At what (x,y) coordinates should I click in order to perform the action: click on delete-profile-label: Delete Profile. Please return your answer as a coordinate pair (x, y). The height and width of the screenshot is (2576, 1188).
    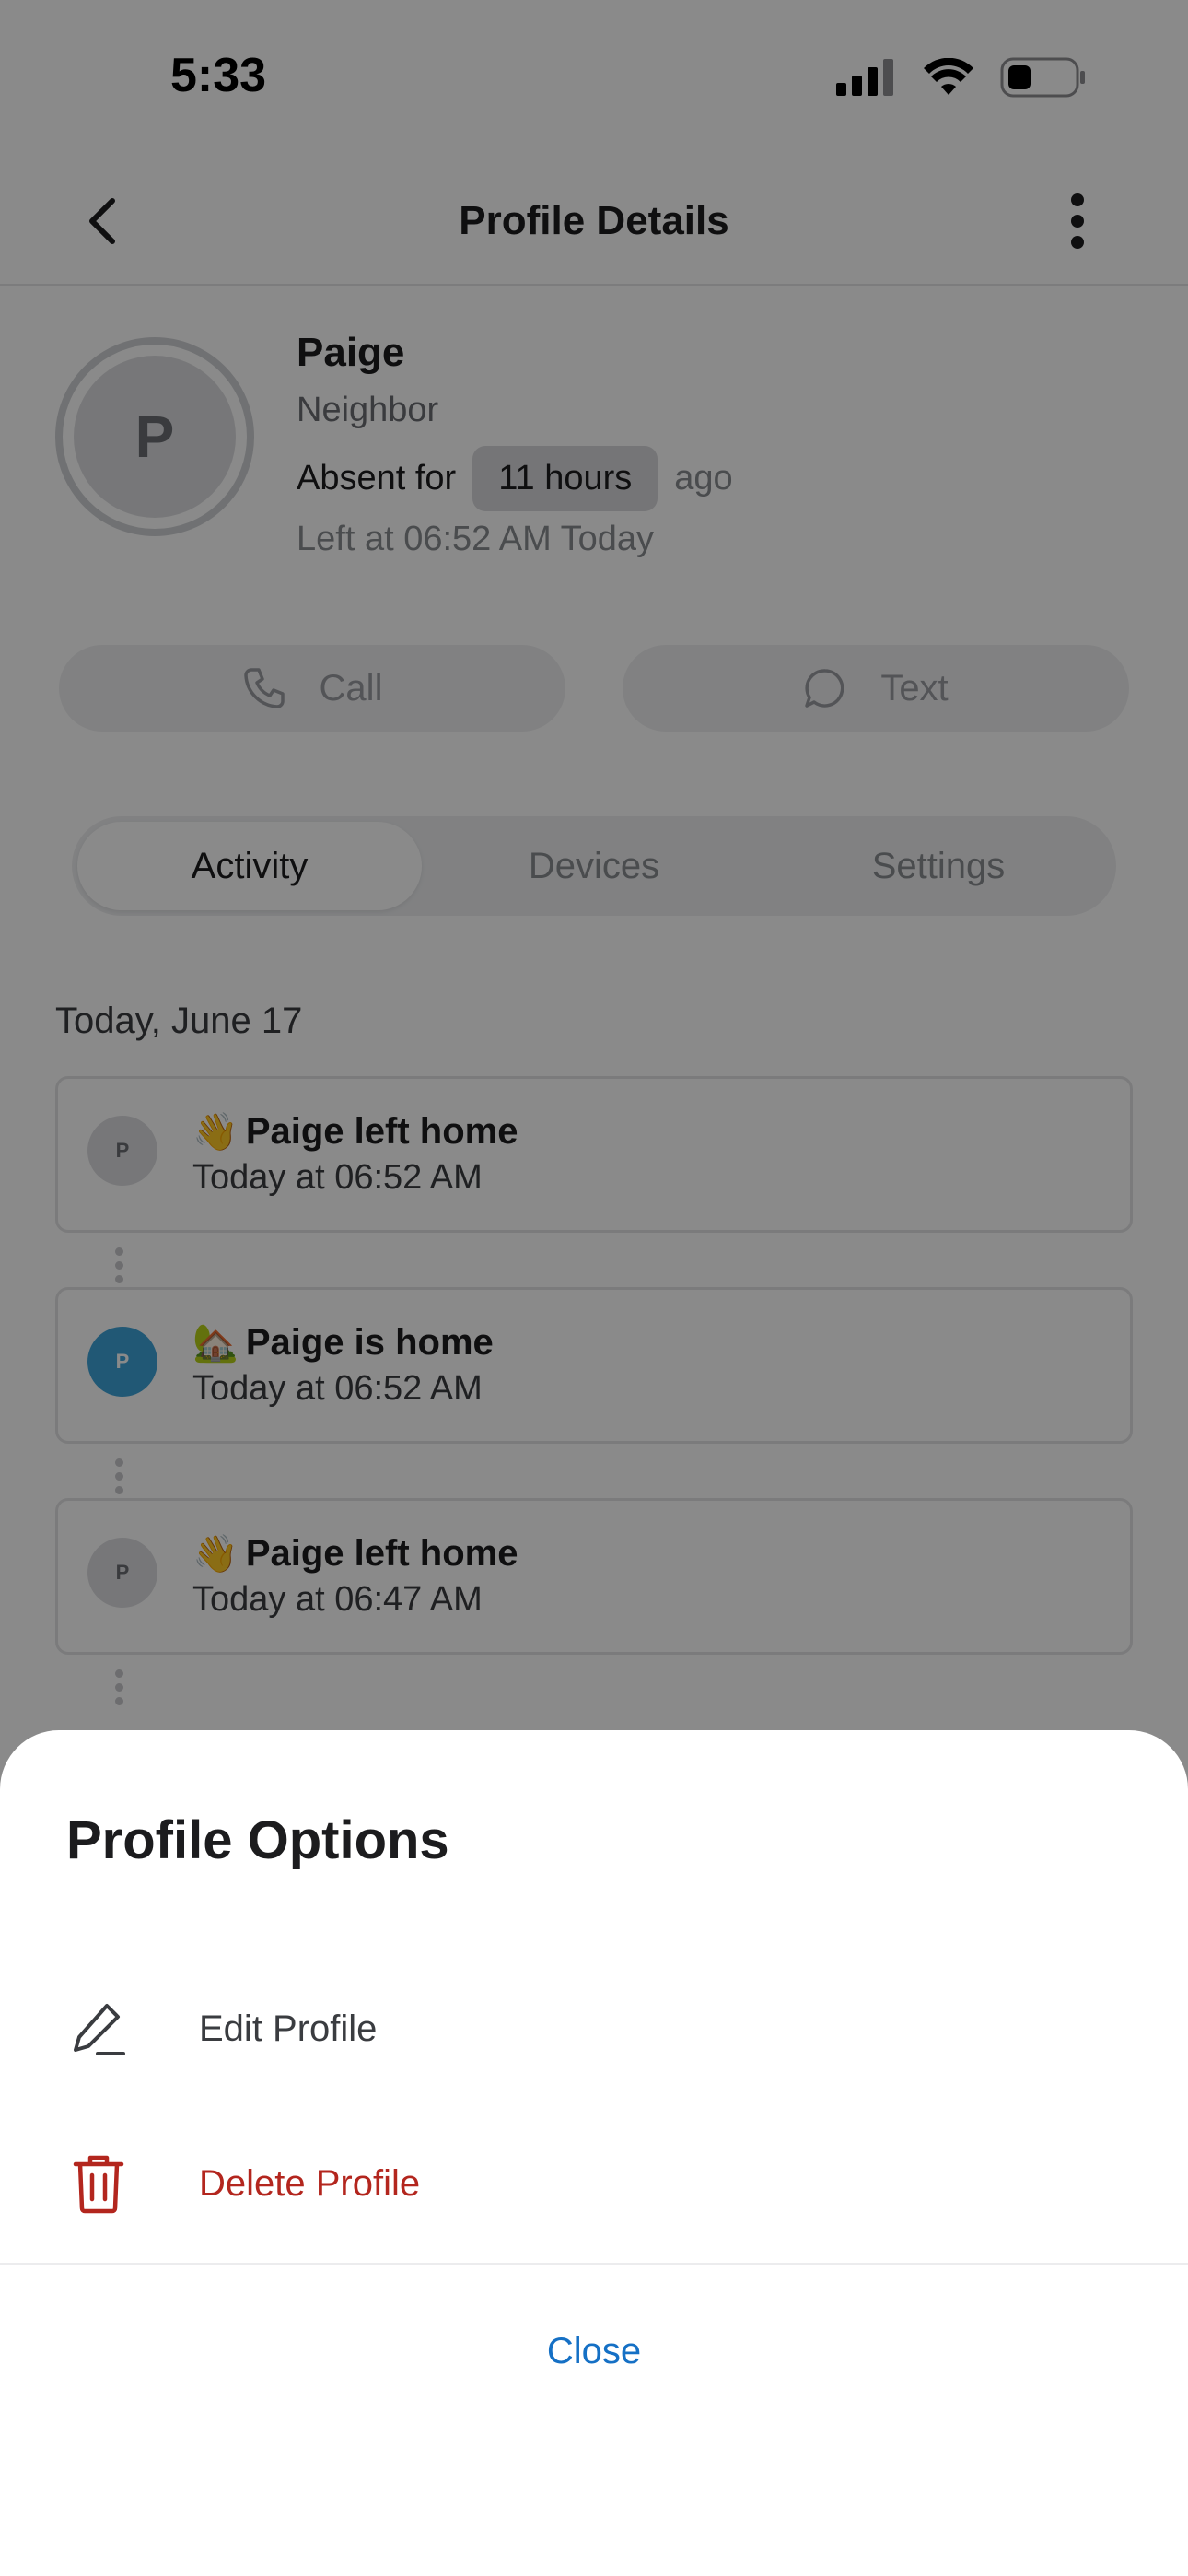
    Looking at the image, I should click on (310, 2183).